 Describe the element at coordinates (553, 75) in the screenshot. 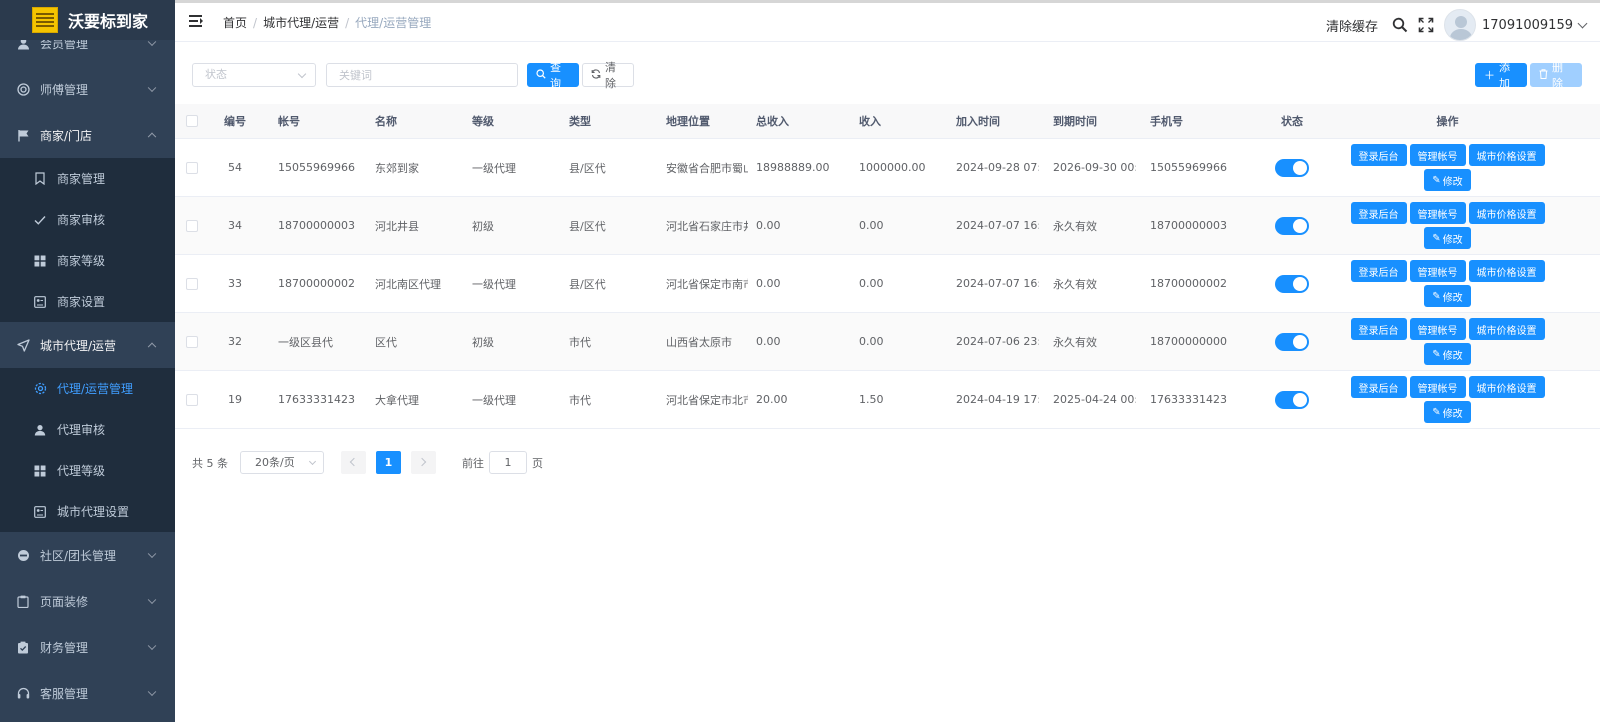

I see `search-button: 查询` at that location.